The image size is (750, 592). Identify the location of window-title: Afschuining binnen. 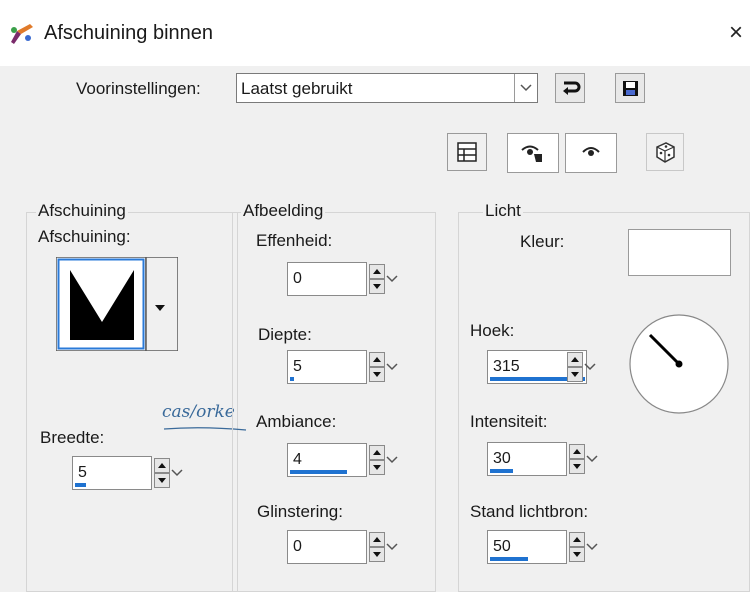
(129, 33).